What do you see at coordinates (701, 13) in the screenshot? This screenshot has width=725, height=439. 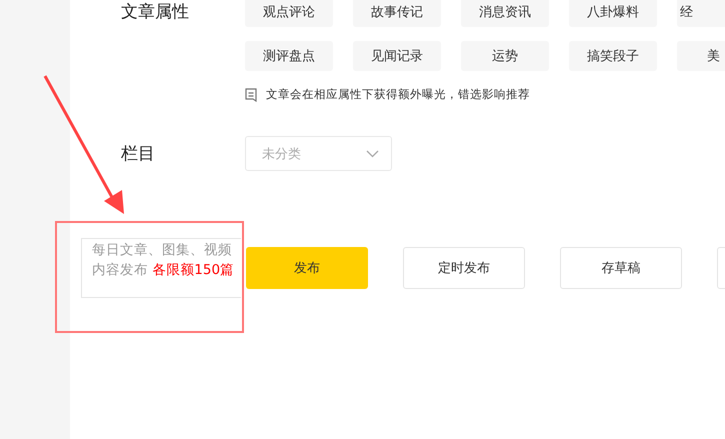 I see `attribute-tag: 经` at bounding box center [701, 13].